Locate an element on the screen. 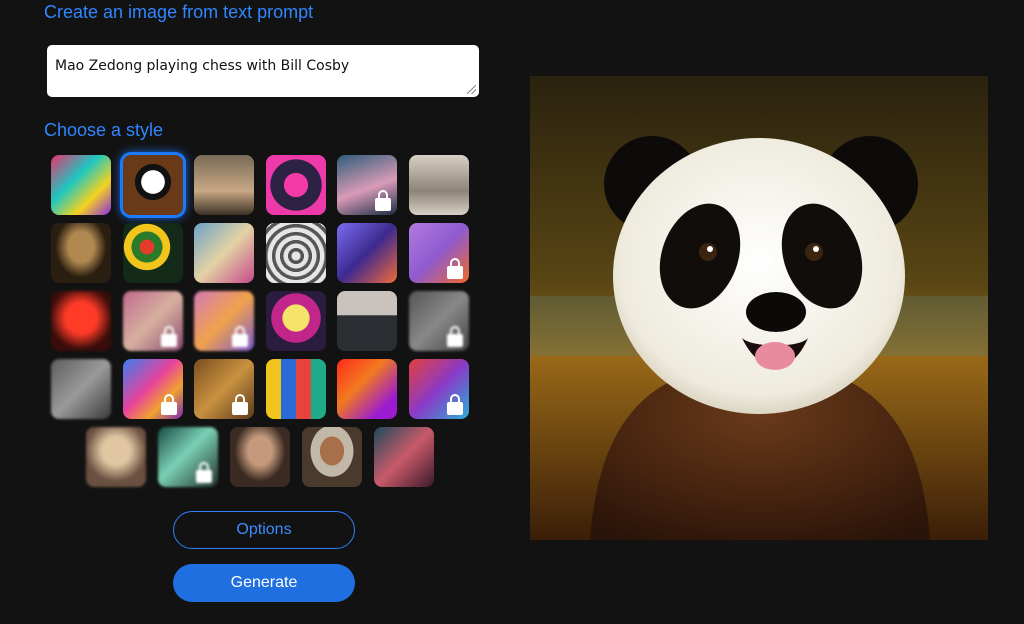  style-psychedelic-tile is located at coordinates (152, 389).